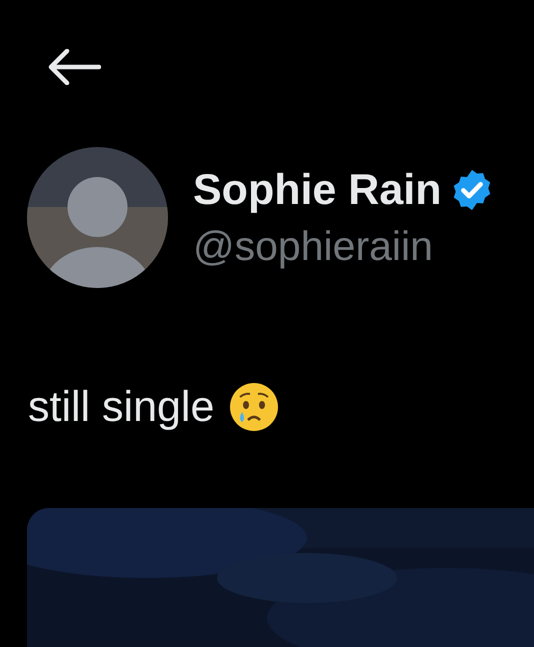 The height and width of the screenshot is (647, 534). What do you see at coordinates (317, 190) in the screenshot?
I see `author-name: Sophie Rain` at bounding box center [317, 190].